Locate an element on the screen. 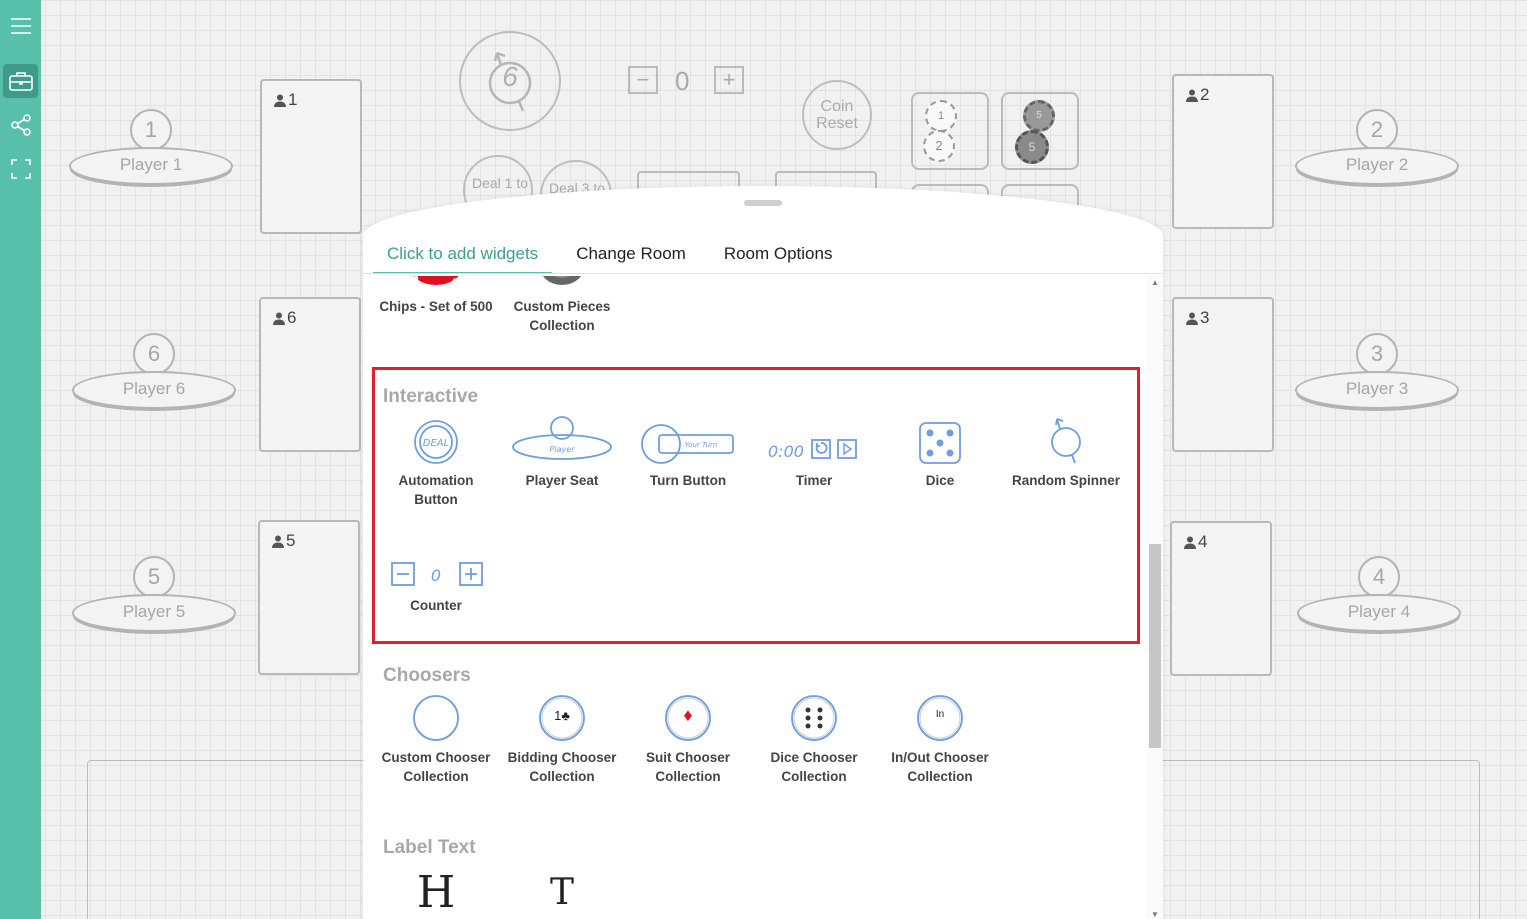 The image size is (1527, 919). red-chip-icon is located at coordinates (436, 283).